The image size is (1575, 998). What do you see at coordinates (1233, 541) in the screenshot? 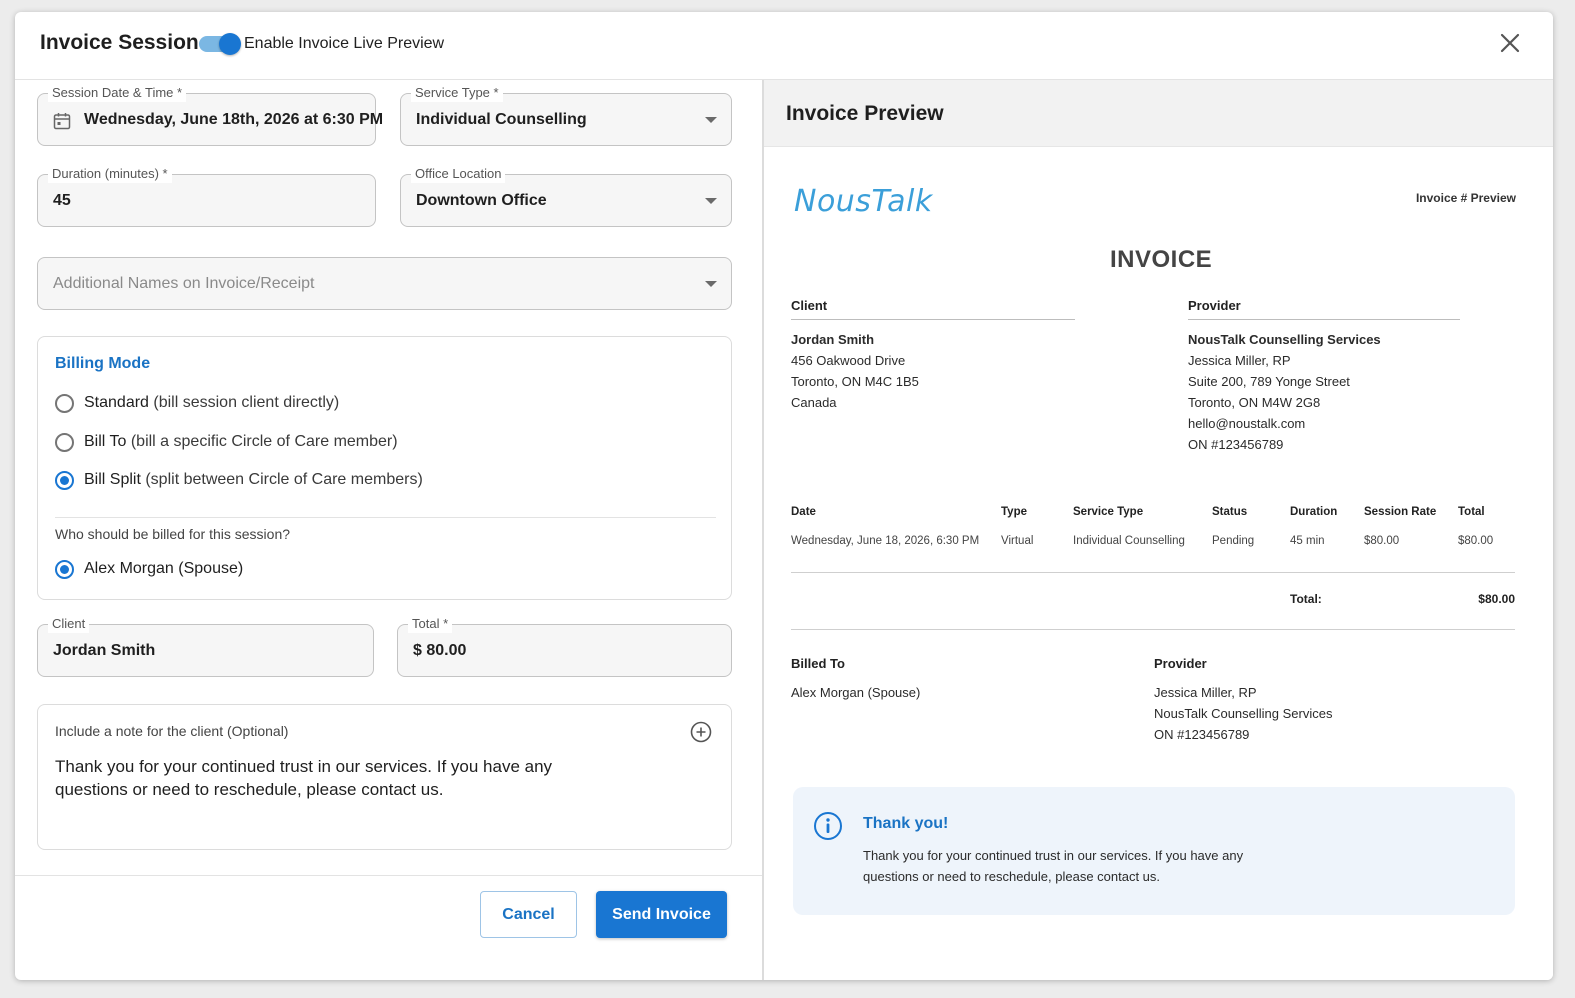
I see `table-cell-status: Pending` at bounding box center [1233, 541].